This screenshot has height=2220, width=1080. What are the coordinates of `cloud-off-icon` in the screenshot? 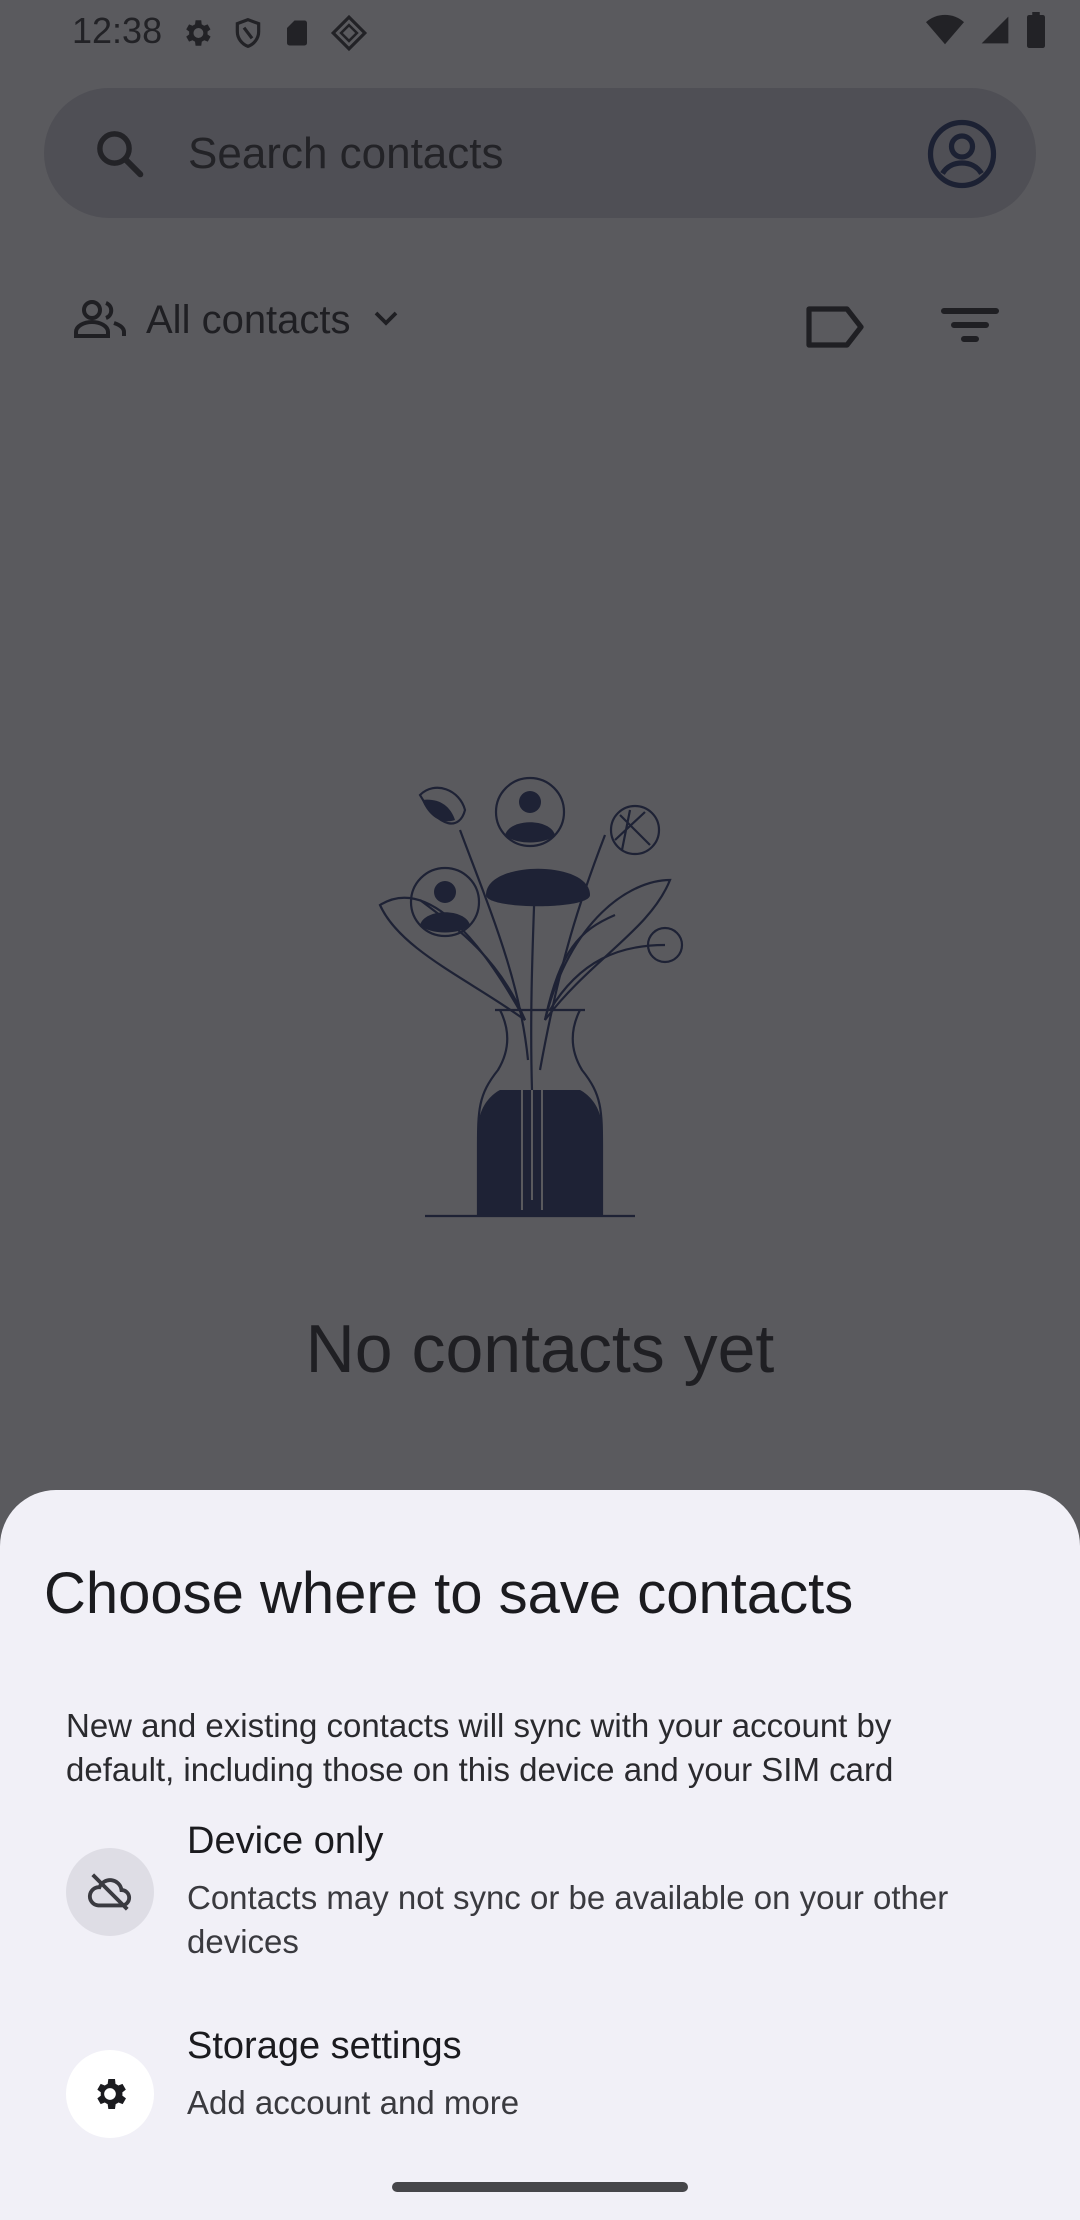 It's located at (110, 1892).